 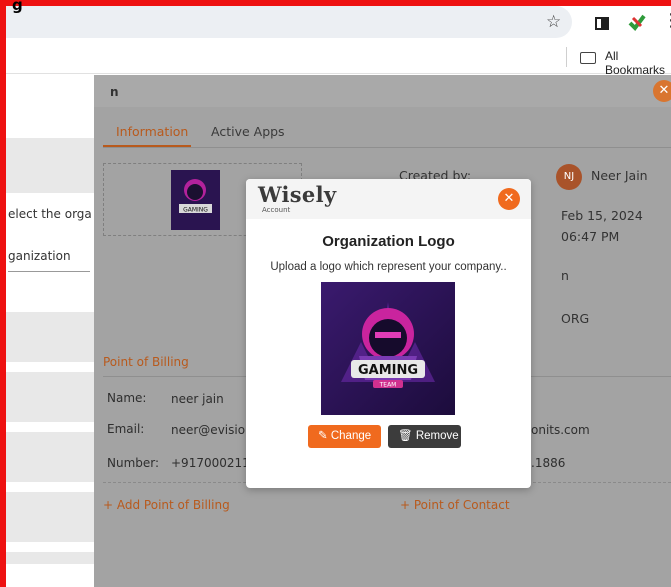 What do you see at coordinates (575, 318) in the screenshot?
I see `info-field-4: ORG` at bounding box center [575, 318].